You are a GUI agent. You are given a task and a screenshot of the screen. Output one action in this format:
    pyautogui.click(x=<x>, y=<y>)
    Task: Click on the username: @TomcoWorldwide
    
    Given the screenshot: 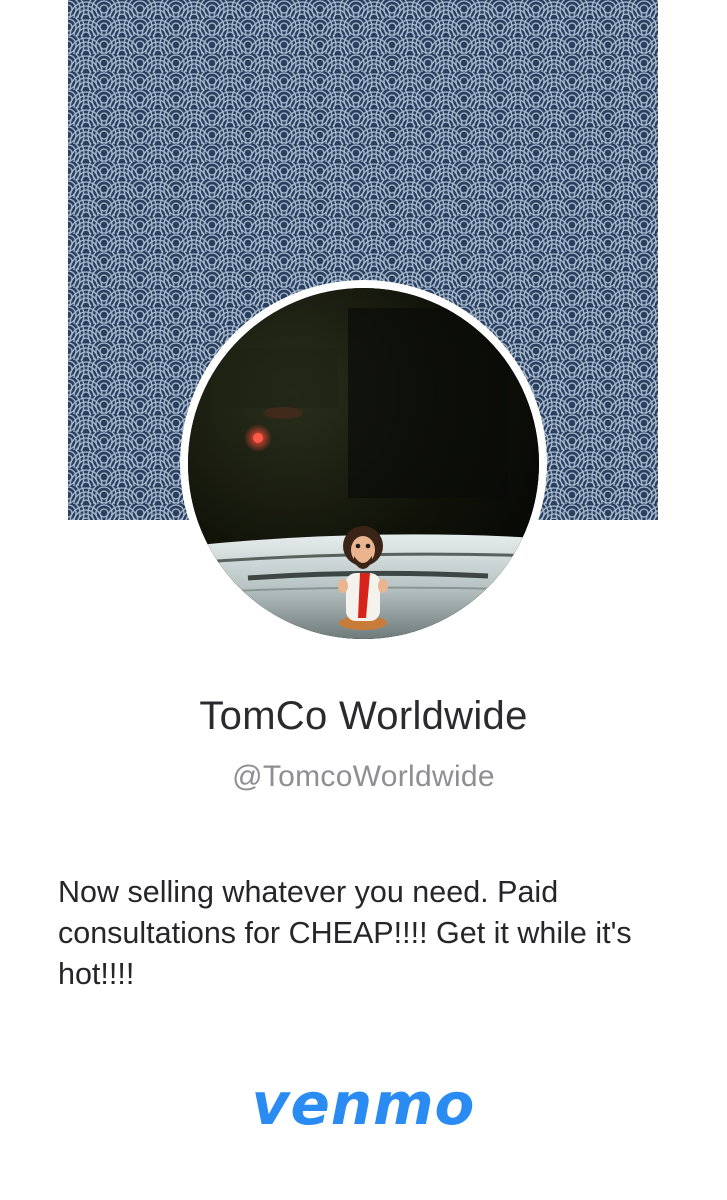 What is the action you would take?
    pyautogui.click(x=363, y=776)
    